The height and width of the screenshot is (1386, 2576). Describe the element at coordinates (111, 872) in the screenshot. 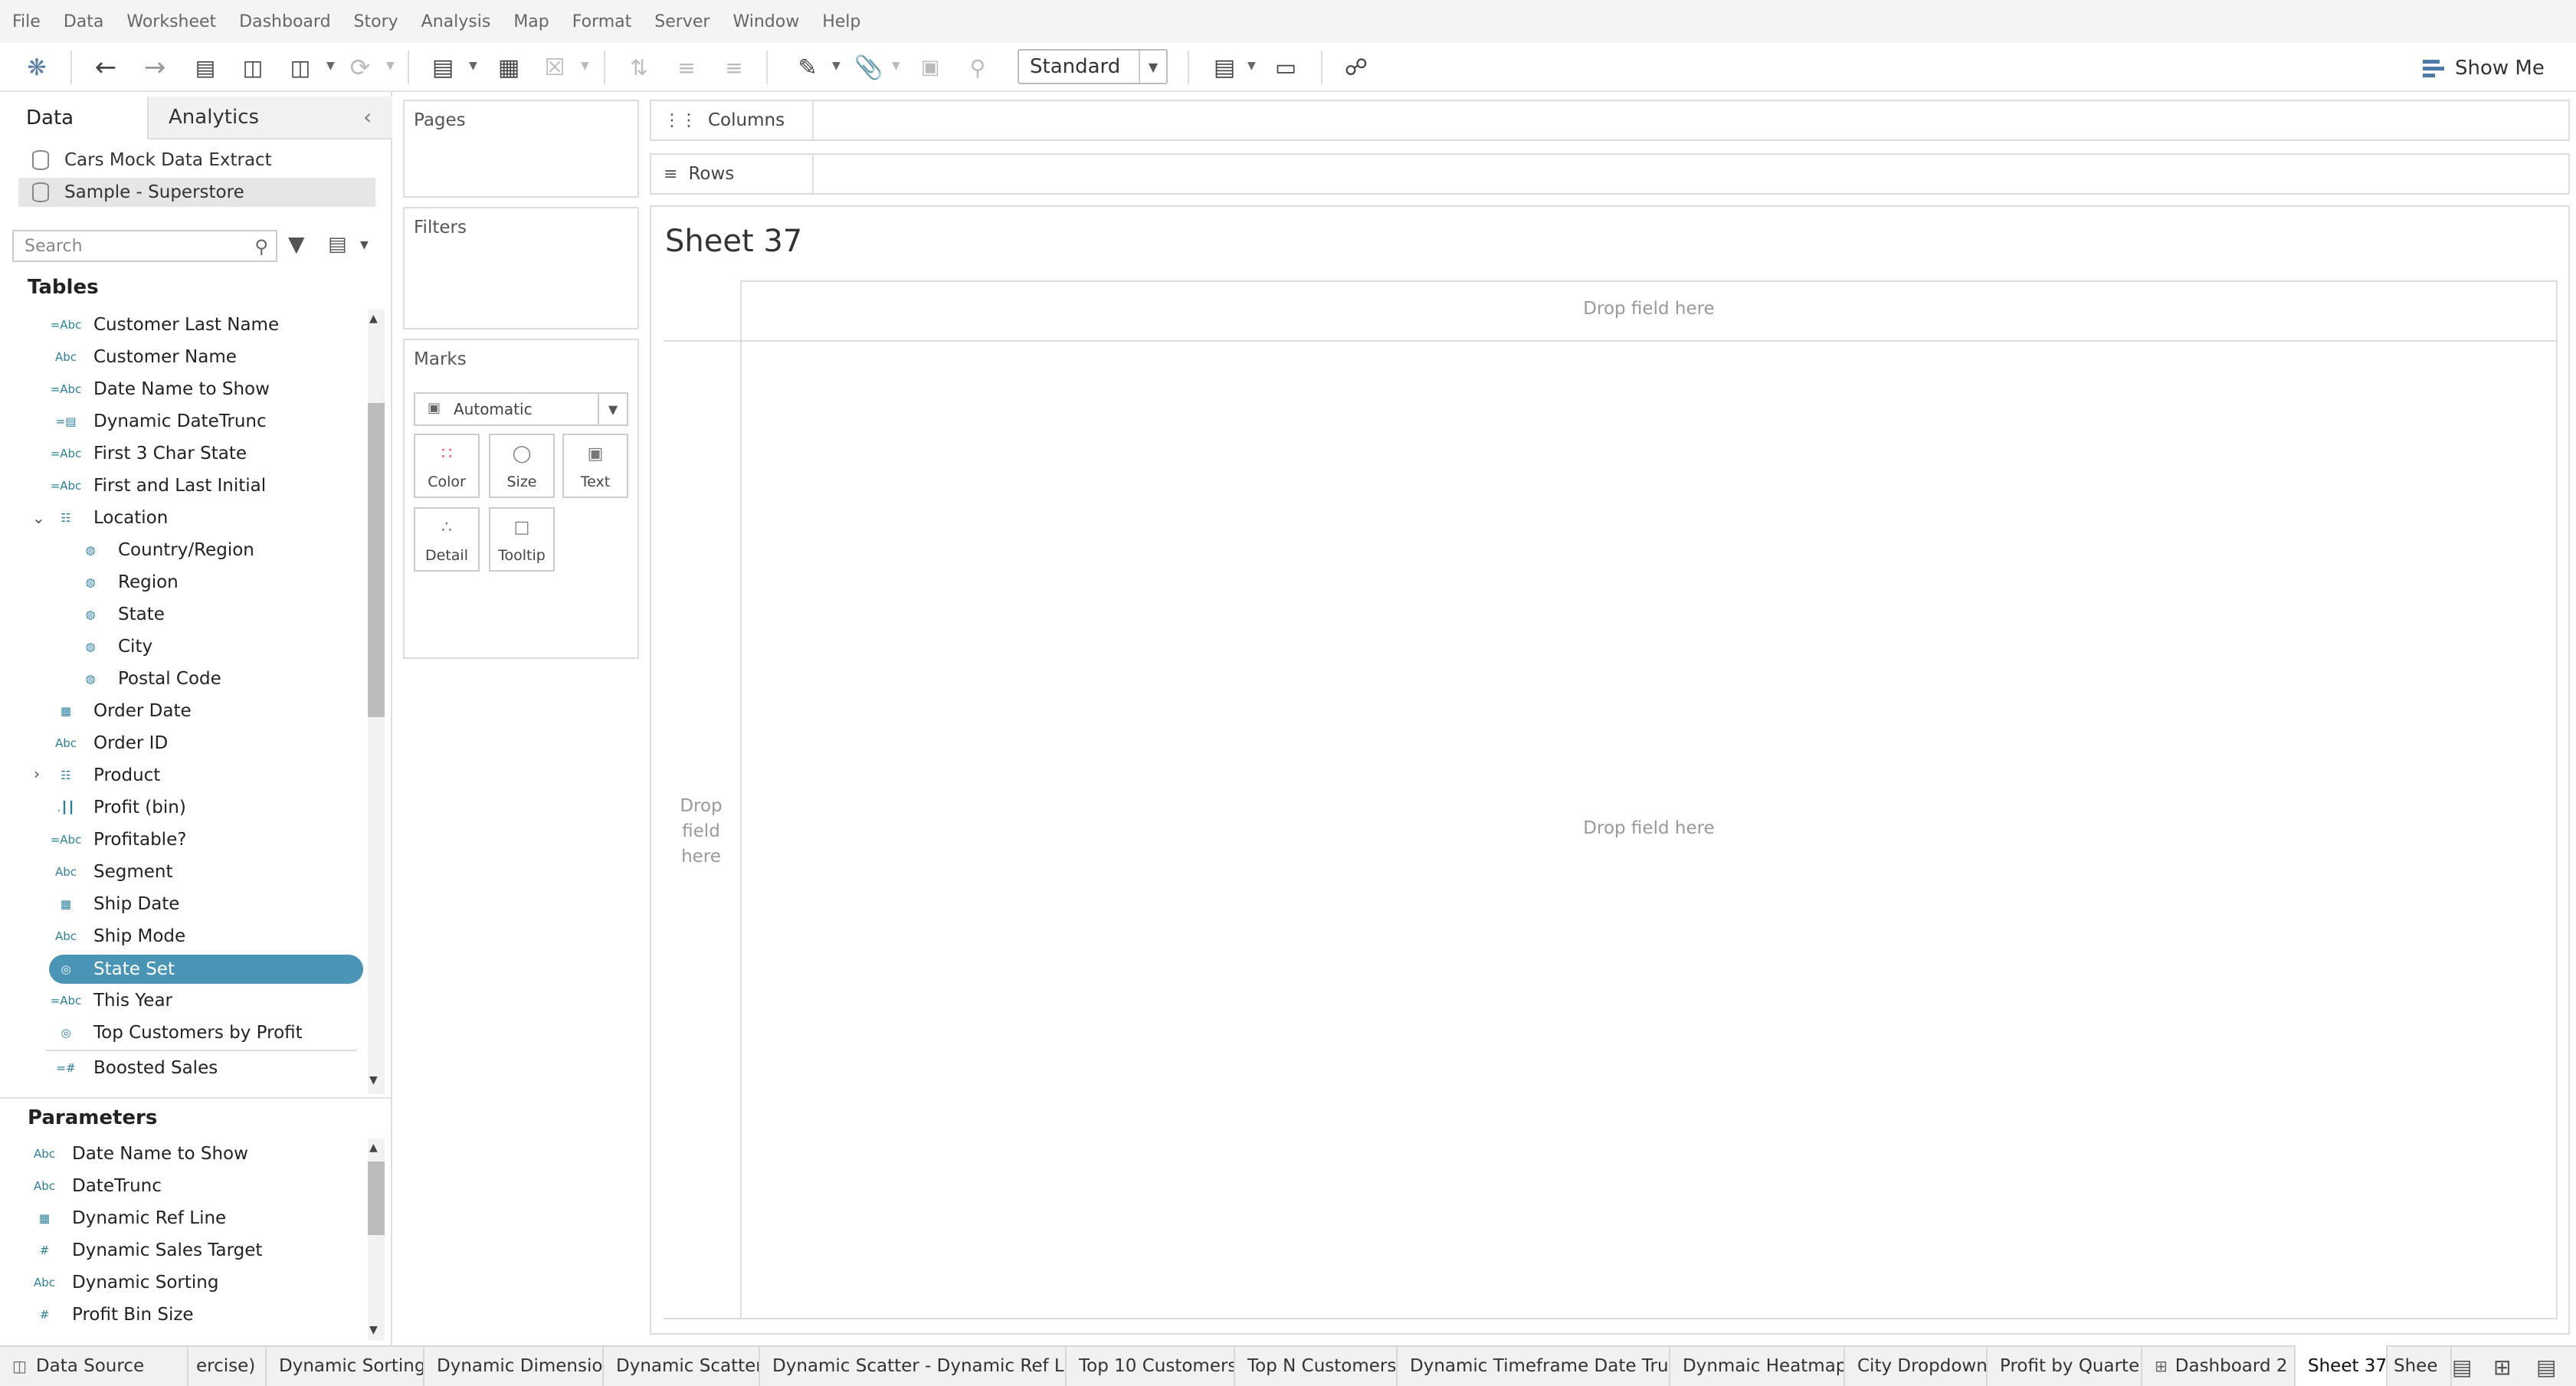

I see `field-item: Abc Segment` at that location.